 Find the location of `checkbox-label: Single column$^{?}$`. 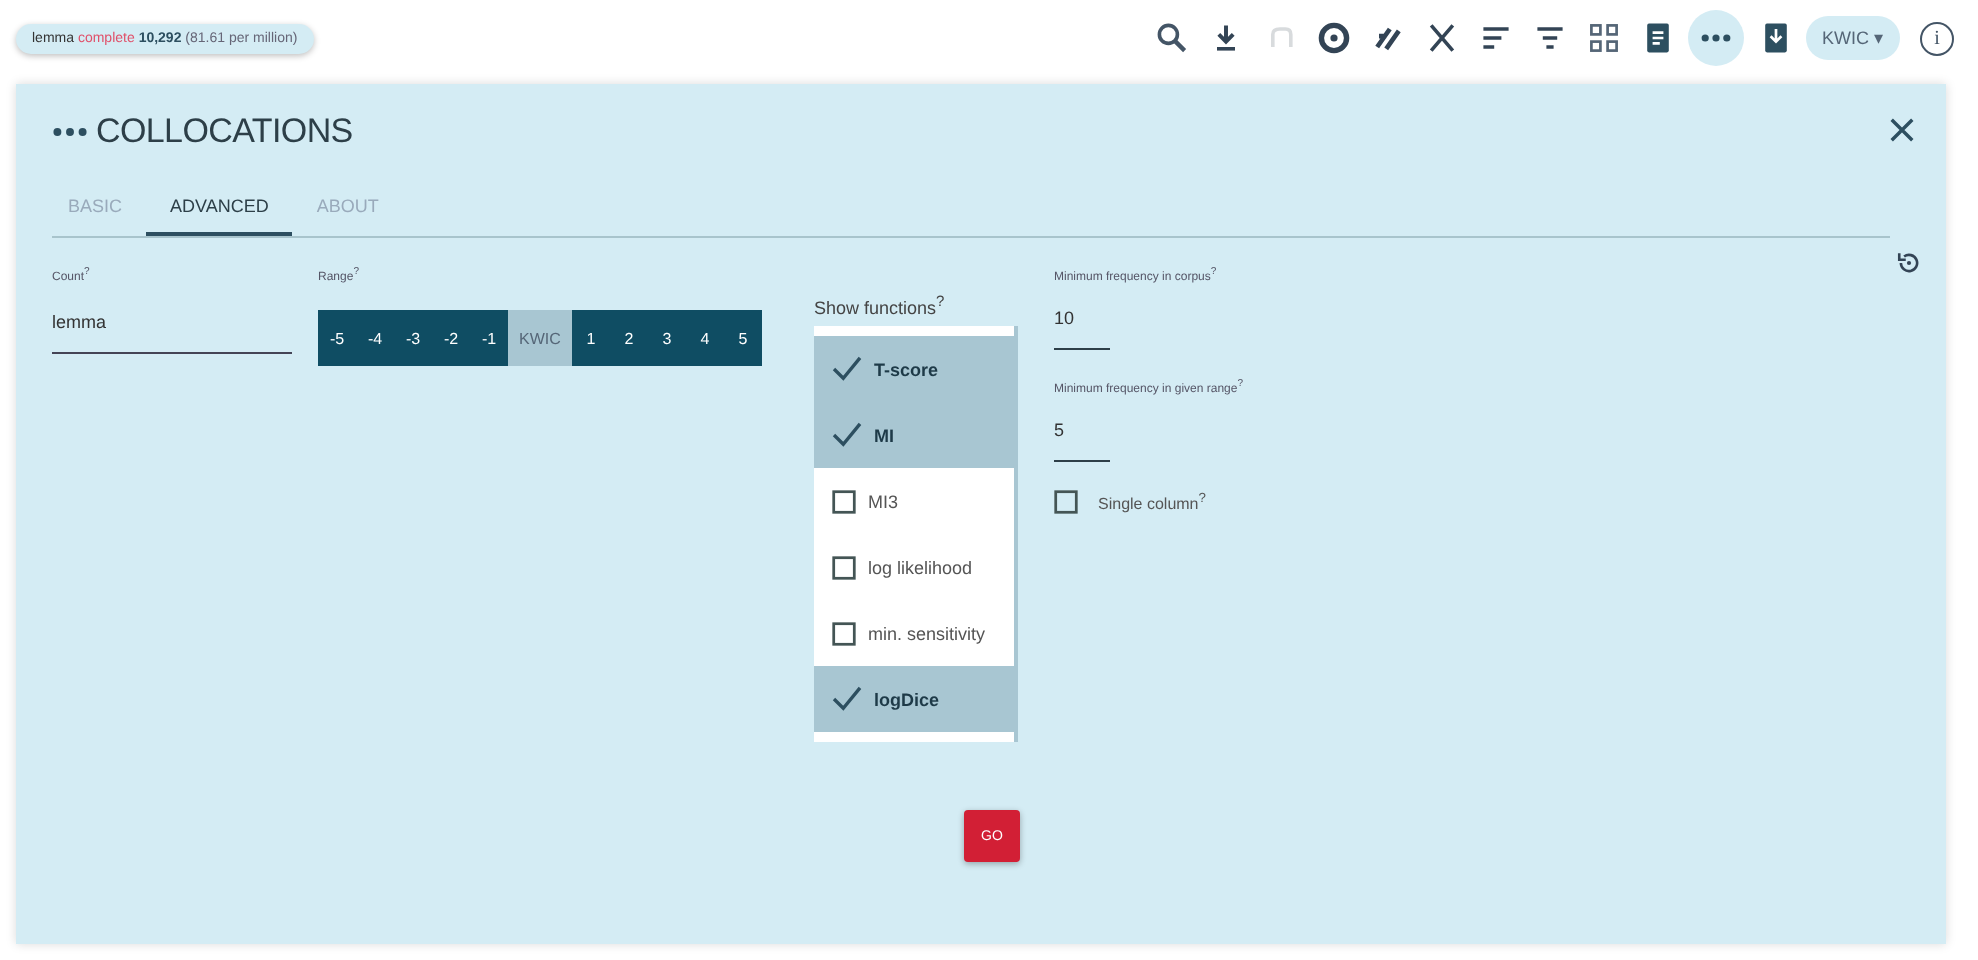

checkbox-label: Single column$^{?}$ is located at coordinates (1152, 502).